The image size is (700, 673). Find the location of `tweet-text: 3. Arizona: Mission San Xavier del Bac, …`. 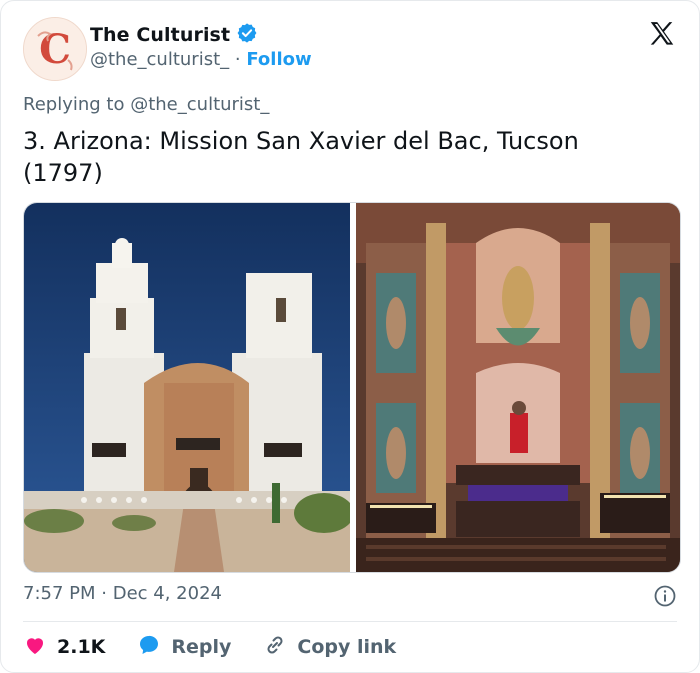

tweet-text: 3. Arizona: Mission San Xavier del Bac, … is located at coordinates (301, 157).